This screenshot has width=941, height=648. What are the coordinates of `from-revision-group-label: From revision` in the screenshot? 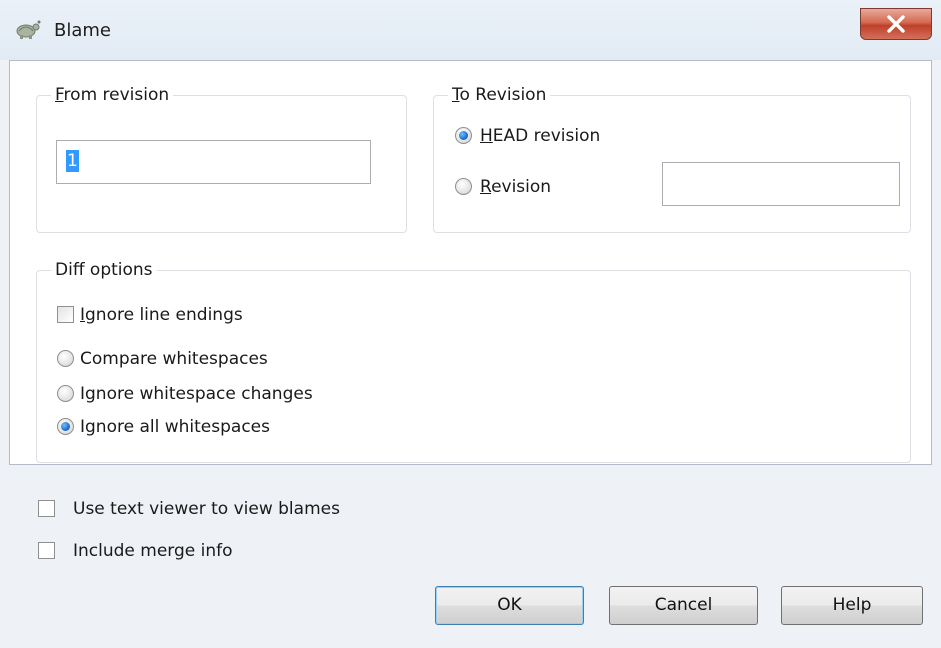 It's located at (112, 95).